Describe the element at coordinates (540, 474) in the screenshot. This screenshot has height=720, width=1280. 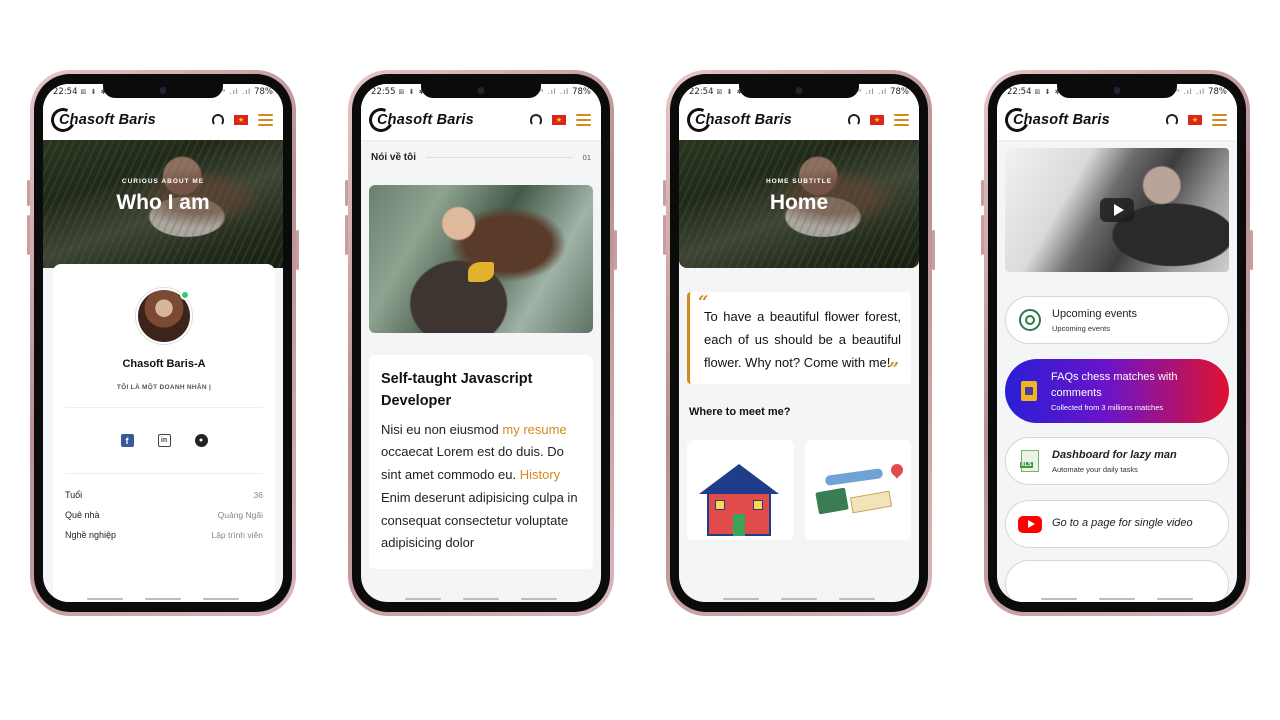
I see `history-link: History` at that location.